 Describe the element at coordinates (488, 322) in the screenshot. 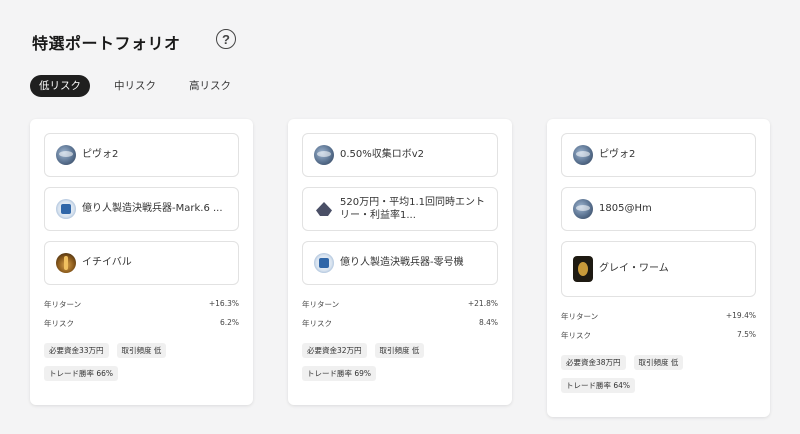

I see `annual-risk-value: 8.4%` at that location.